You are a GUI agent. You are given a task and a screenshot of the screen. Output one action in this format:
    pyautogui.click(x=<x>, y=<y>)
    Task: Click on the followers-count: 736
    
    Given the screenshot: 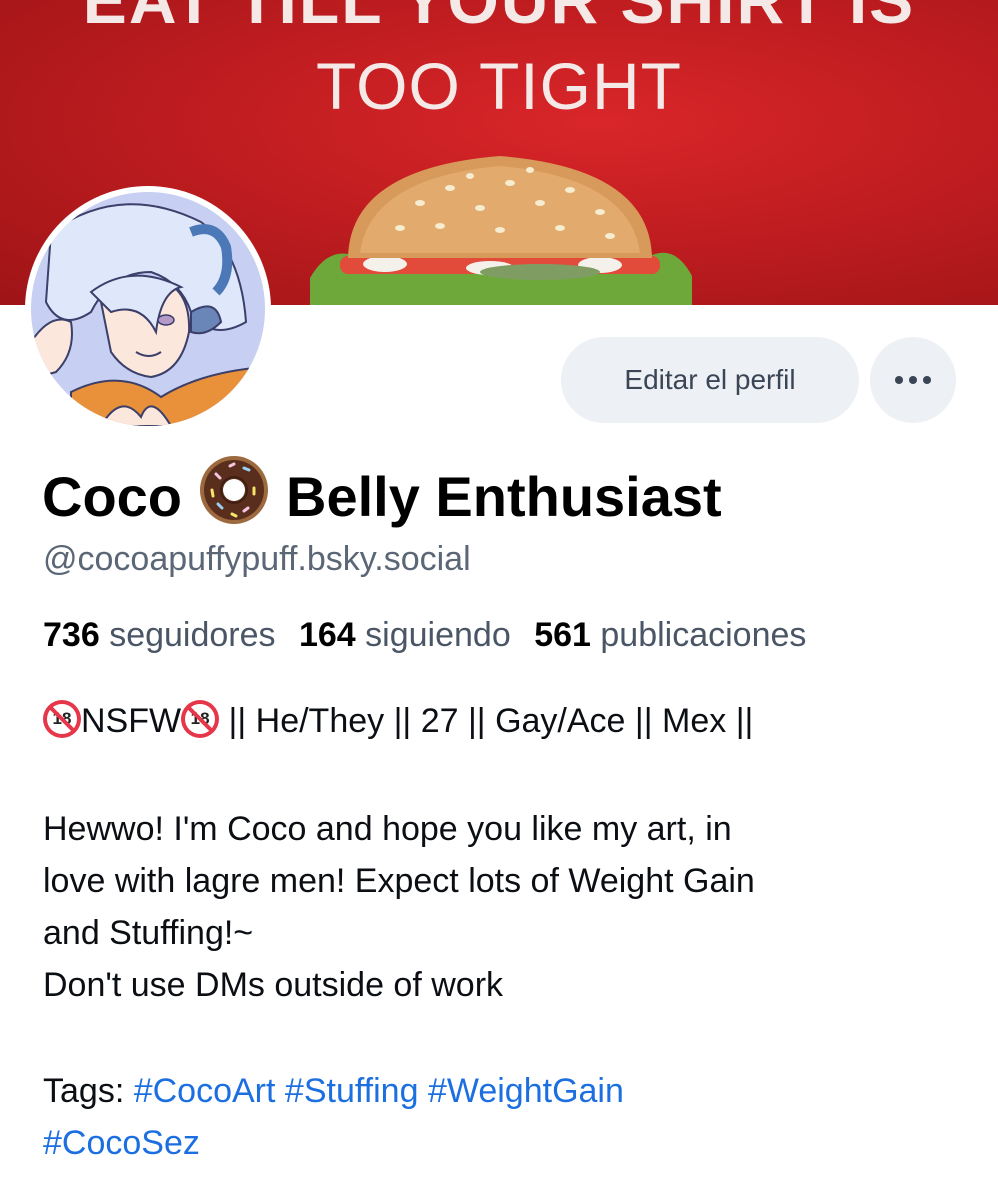 What is the action you would take?
    pyautogui.click(x=71, y=635)
    